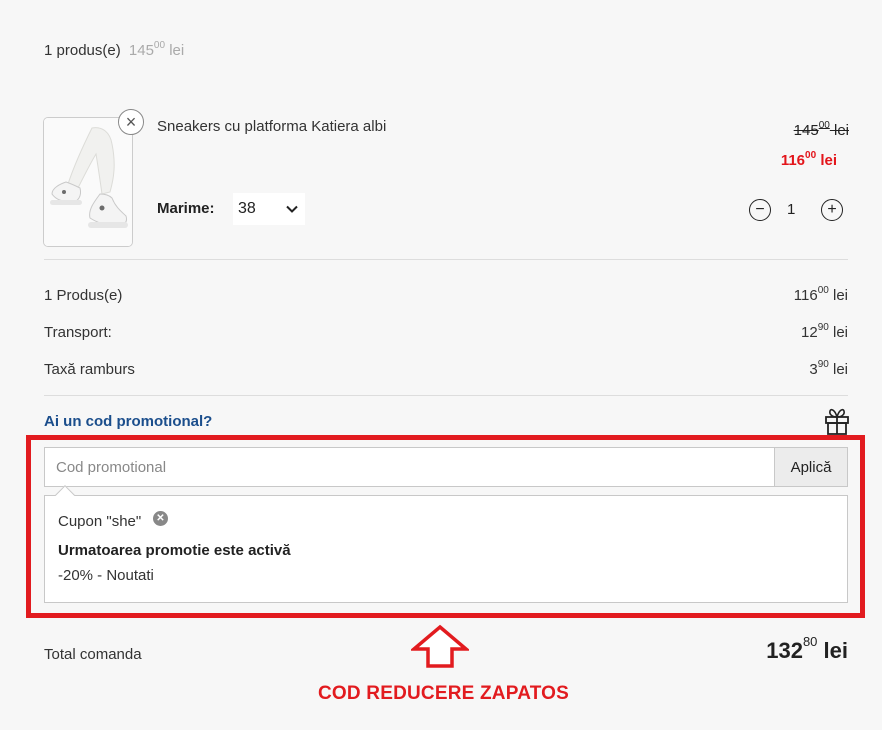  What do you see at coordinates (820, 294) in the screenshot?
I see `products-total-value: 11600 lei` at bounding box center [820, 294].